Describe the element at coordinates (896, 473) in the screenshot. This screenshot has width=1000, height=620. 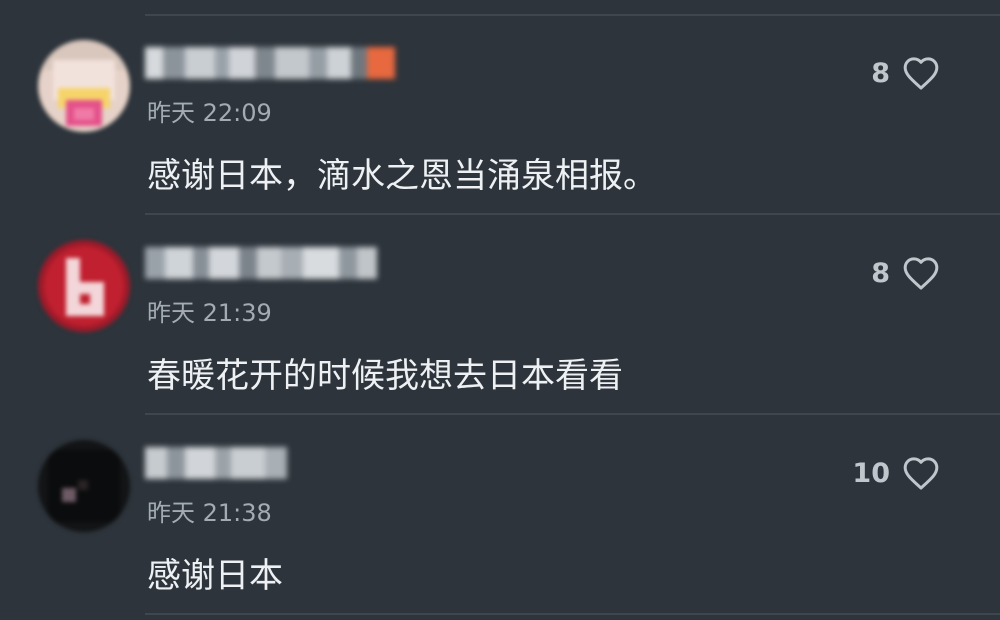
I see `like-button: 10` at that location.